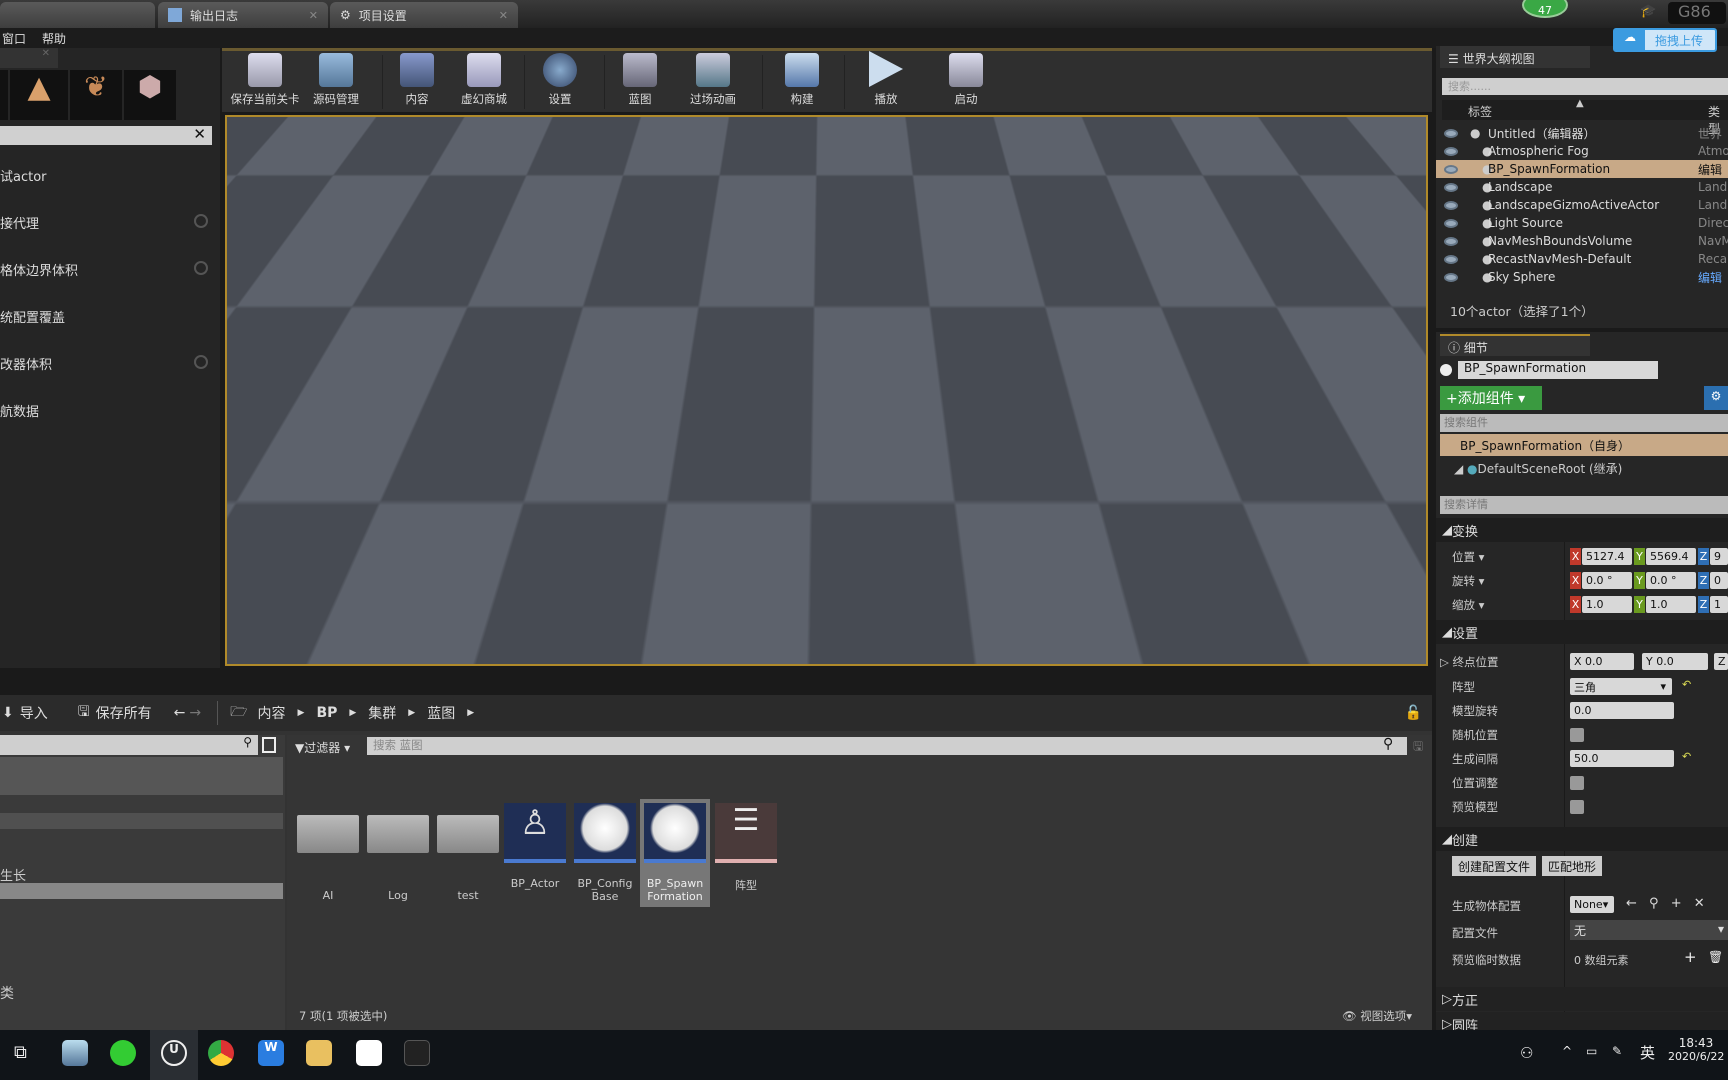 This screenshot has height=1080, width=1728. What do you see at coordinates (1719, 604) in the screenshot?
I see `scale-z-input: 1` at bounding box center [1719, 604].